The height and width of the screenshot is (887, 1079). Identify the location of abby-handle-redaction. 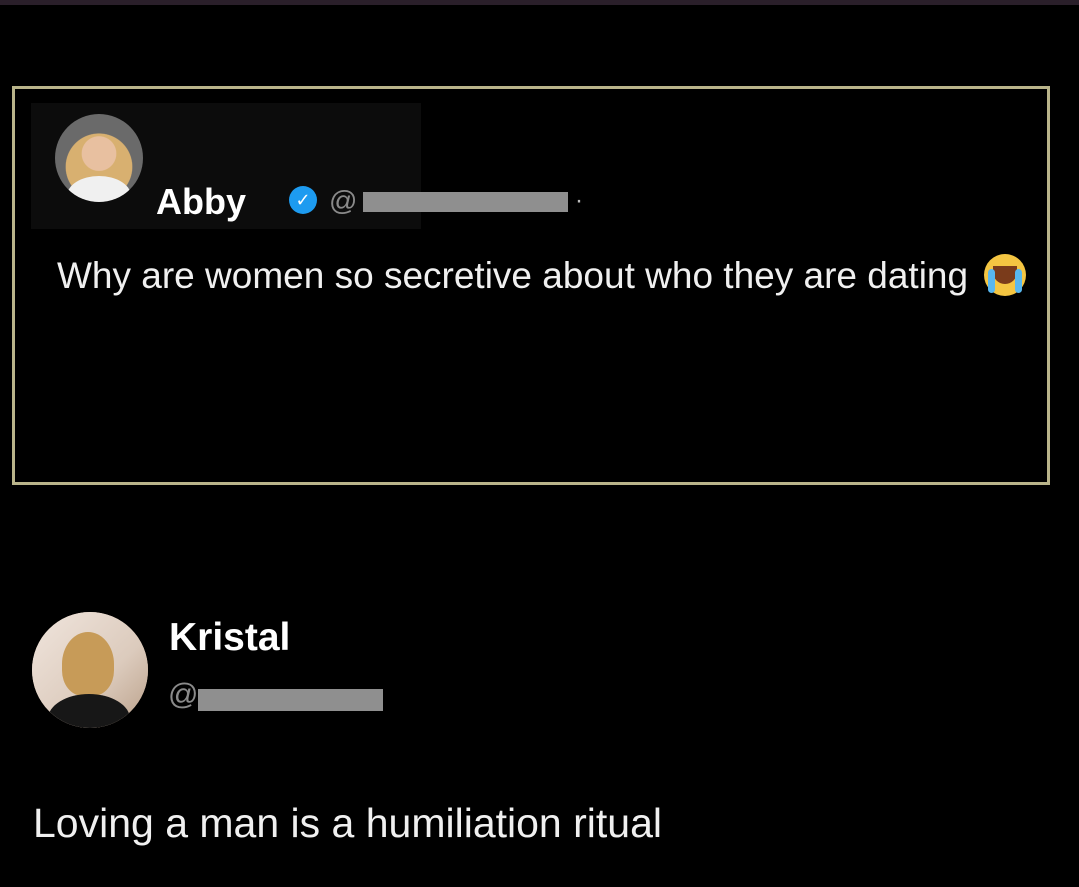
(465, 202).